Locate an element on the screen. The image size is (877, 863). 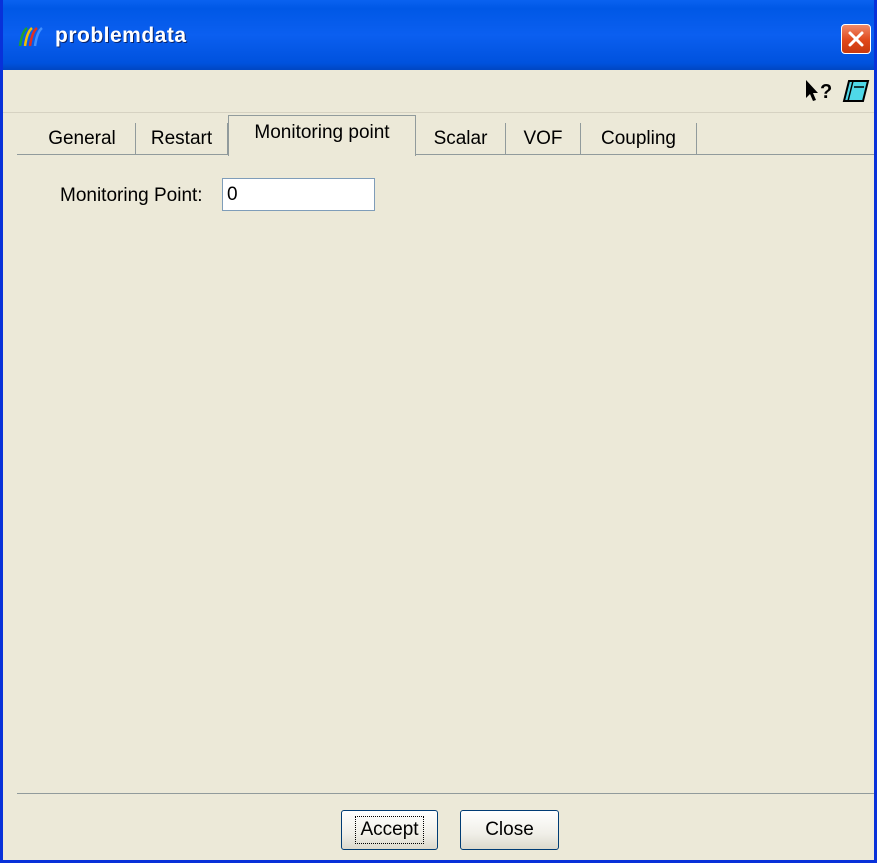
close-button: Close is located at coordinates (509, 830).